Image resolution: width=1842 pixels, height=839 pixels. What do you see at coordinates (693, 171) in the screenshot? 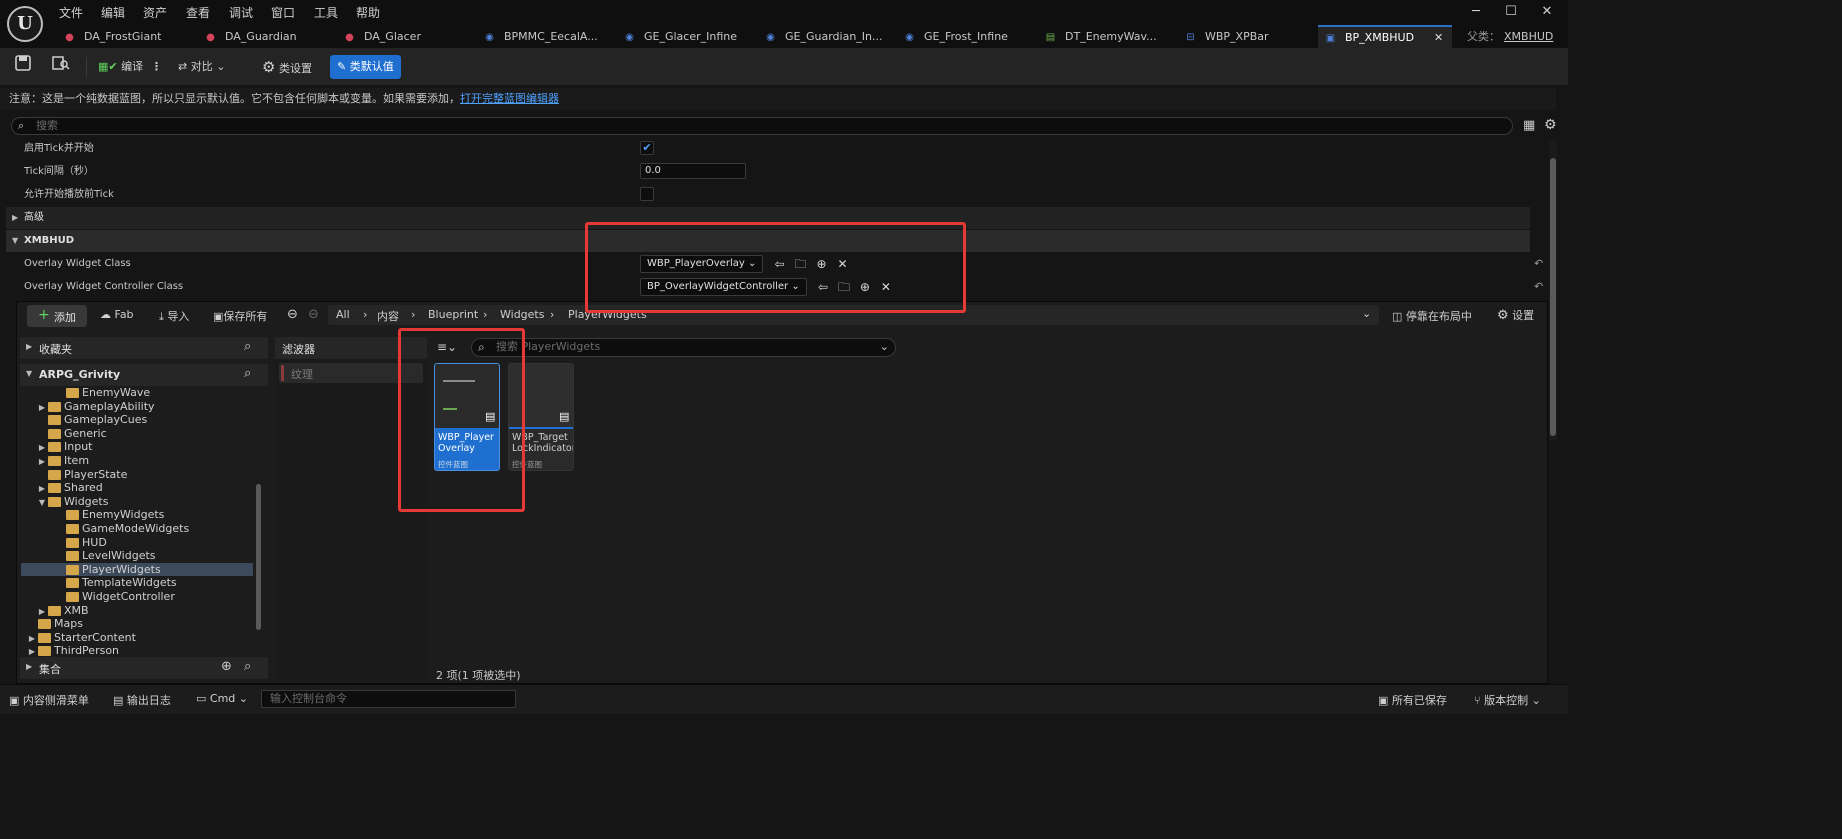
I see `tick-interval-input: 0.0` at bounding box center [693, 171].